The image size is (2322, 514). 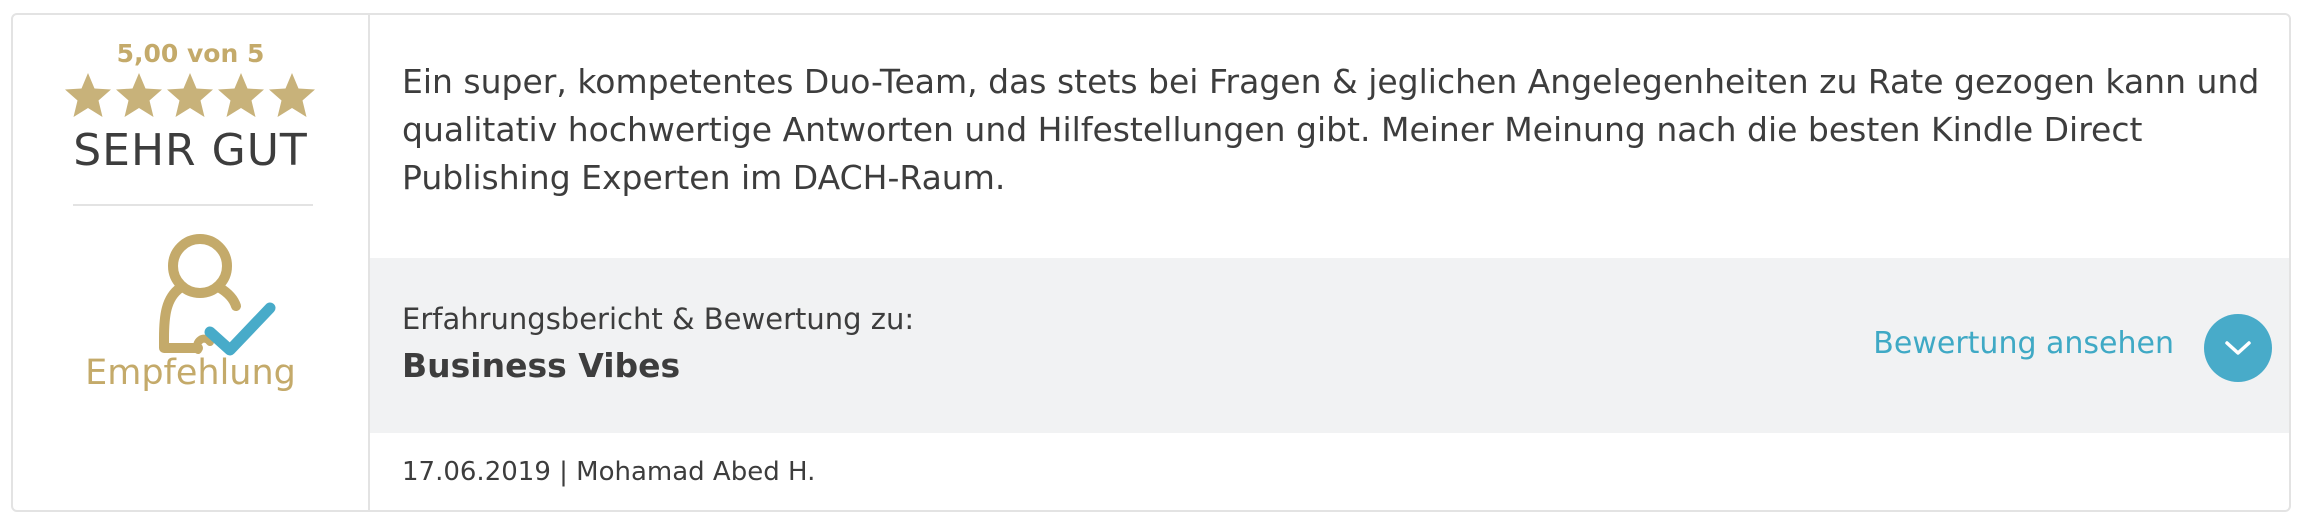 What do you see at coordinates (658, 319) in the screenshot?
I see `report-label: Erfahrungsbericht & Bewertung zu:` at bounding box center [658, 319].